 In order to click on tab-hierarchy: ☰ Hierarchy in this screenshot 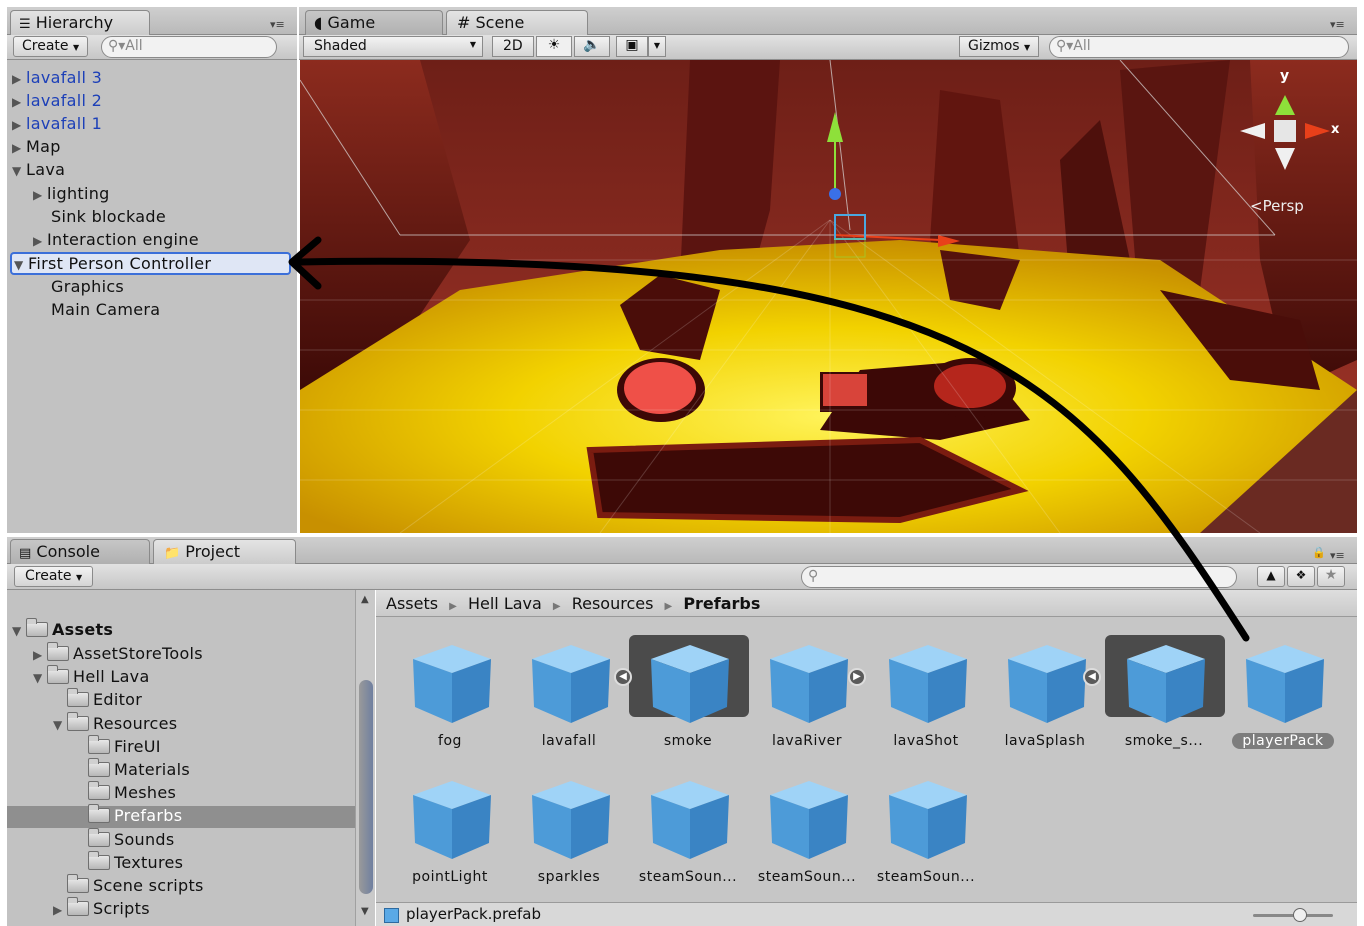, I will do `click(80, 22)`.